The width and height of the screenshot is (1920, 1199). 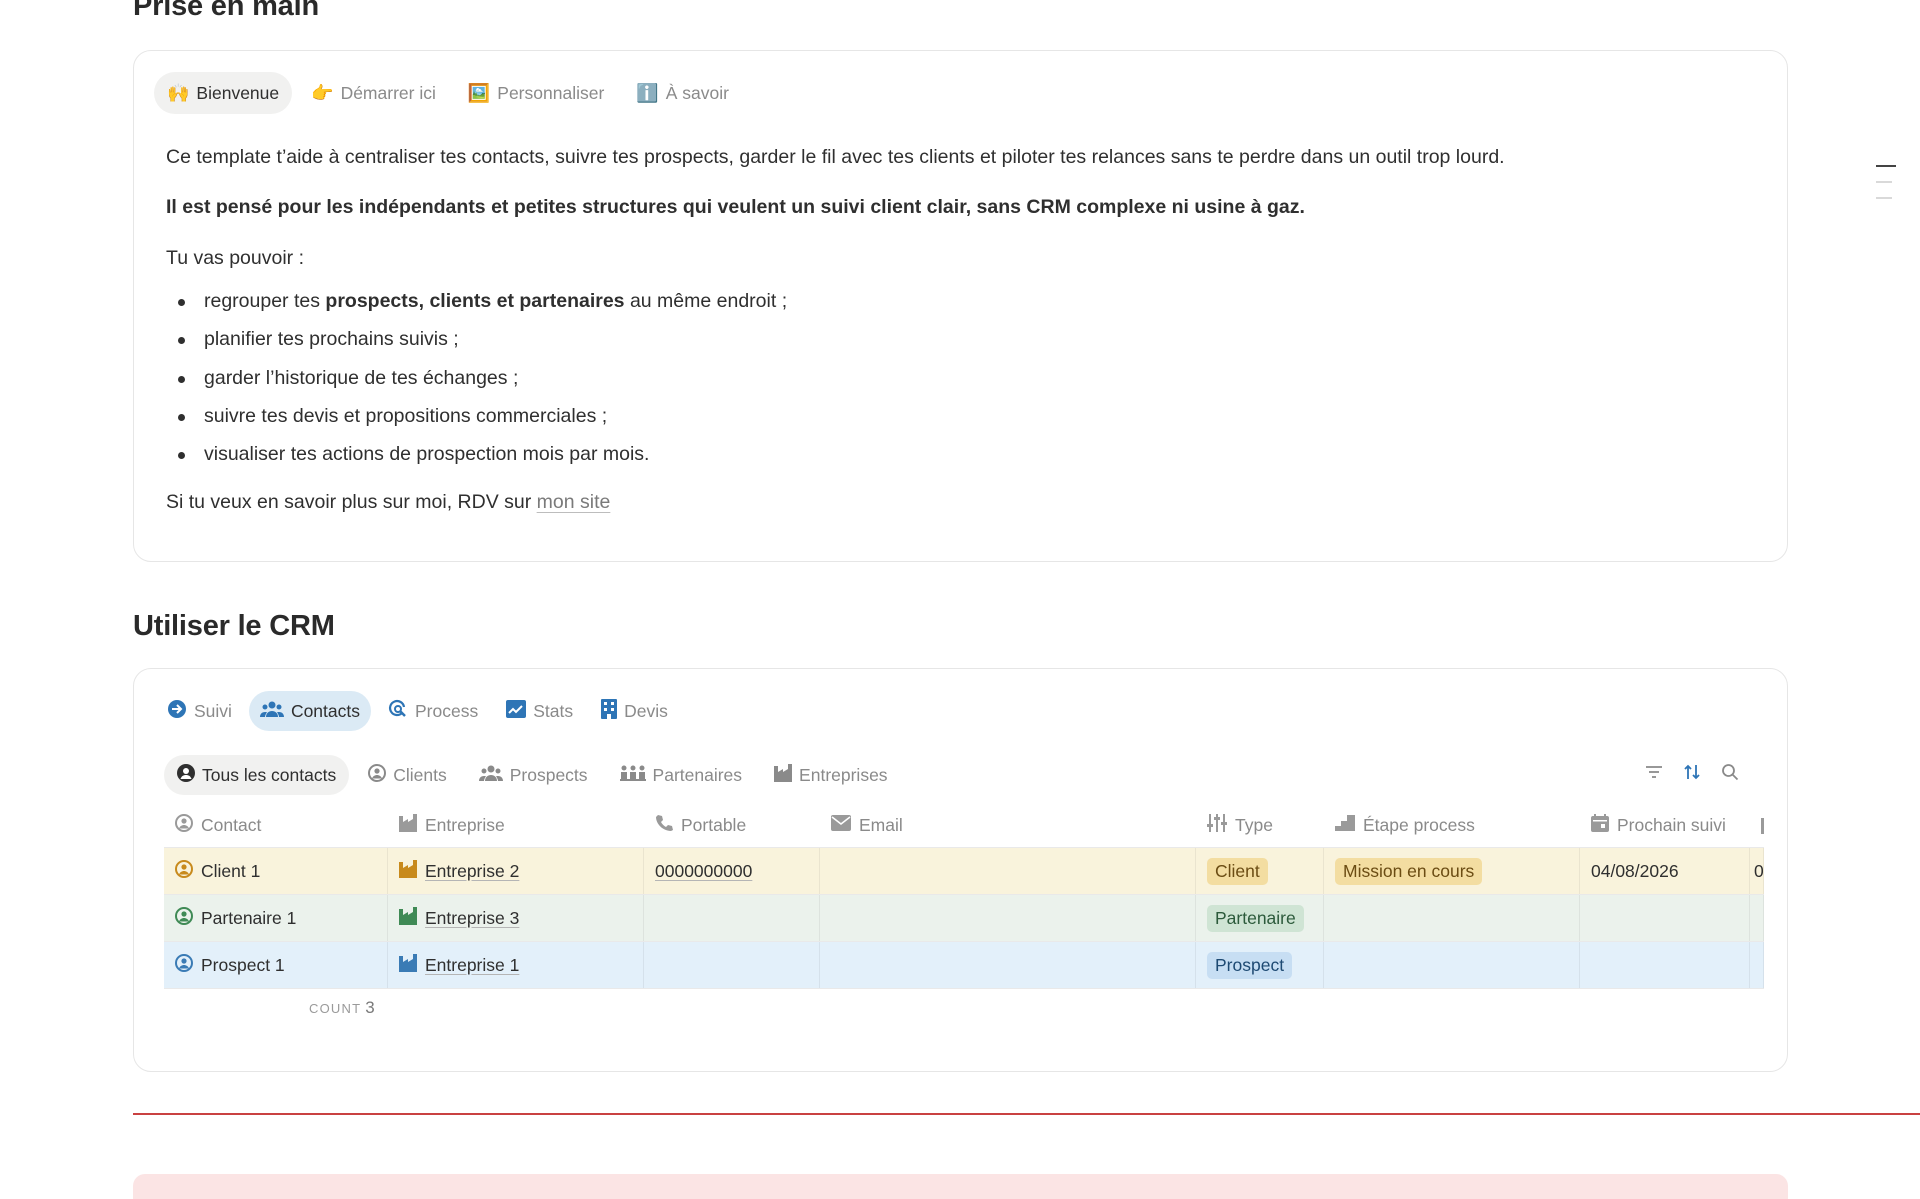 What do you see at coordinates (634, 711) in the screenshot?
I see `tab-devis: Devis` at bounding box center [634, 711].